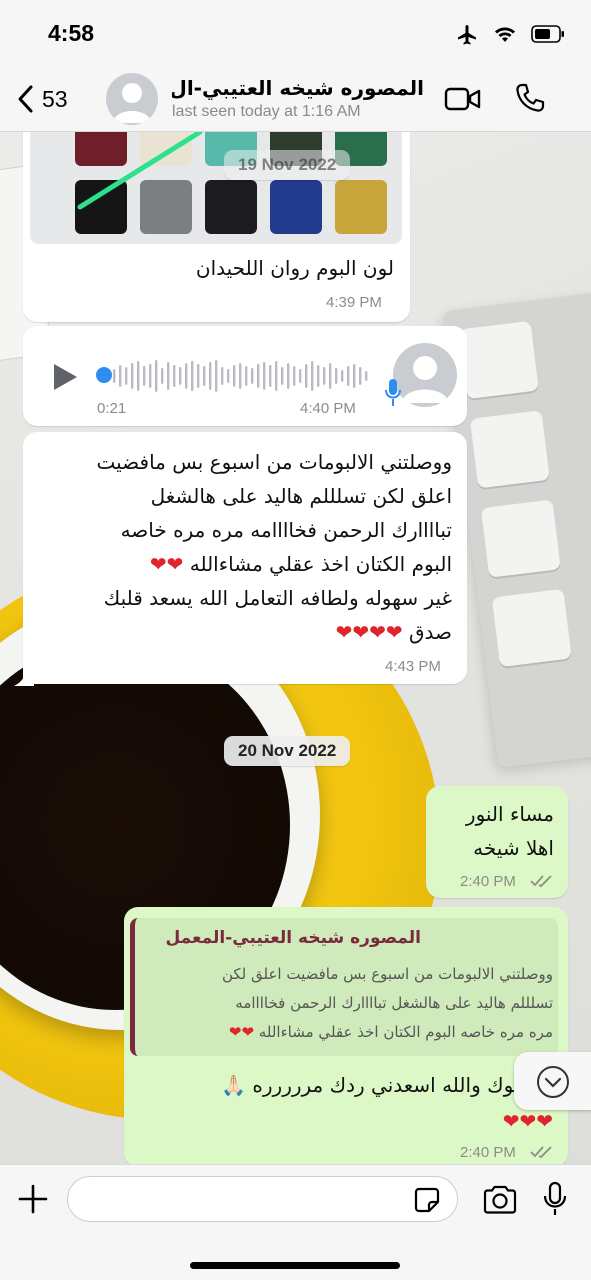  What do you see at coordinates (393, 632) in the screenshot?
I see `message-line: صدق ❤❤❤❤` at bounding box center [393, 632].